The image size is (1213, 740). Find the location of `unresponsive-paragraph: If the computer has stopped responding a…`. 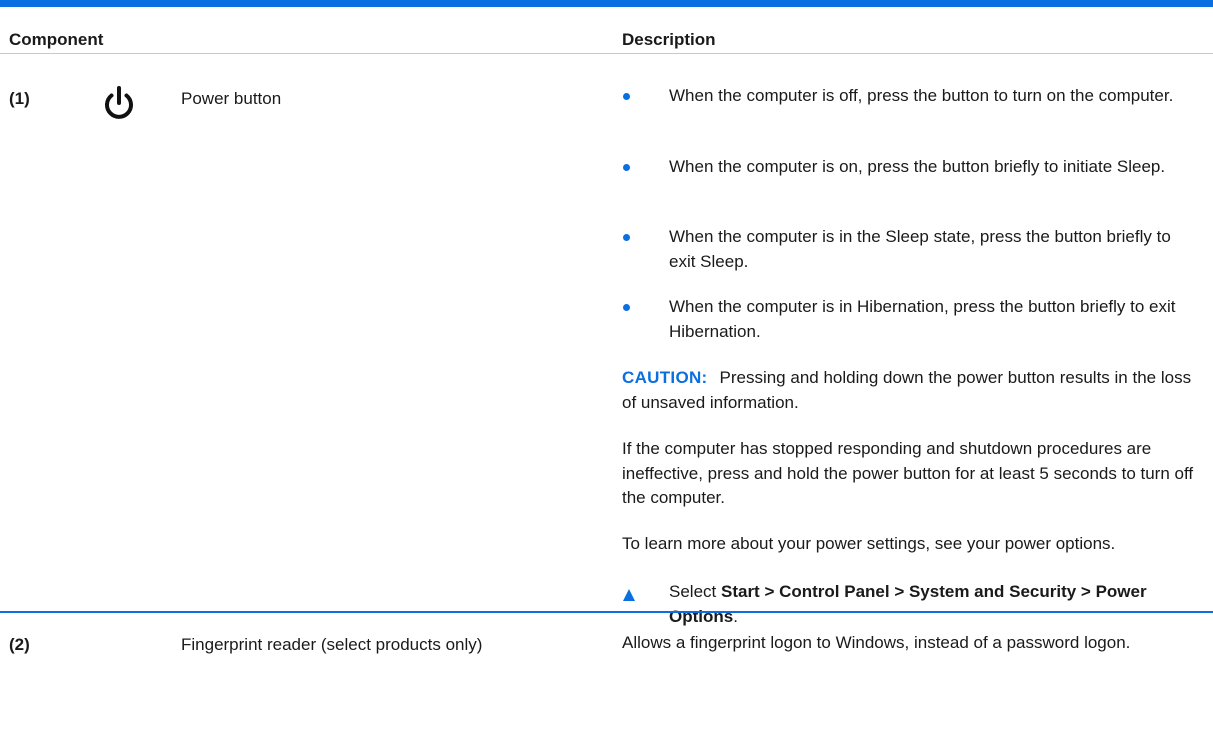

unresponsive-paragraph: If the computer has stopped responding a… is located at coordinates (908, 473).